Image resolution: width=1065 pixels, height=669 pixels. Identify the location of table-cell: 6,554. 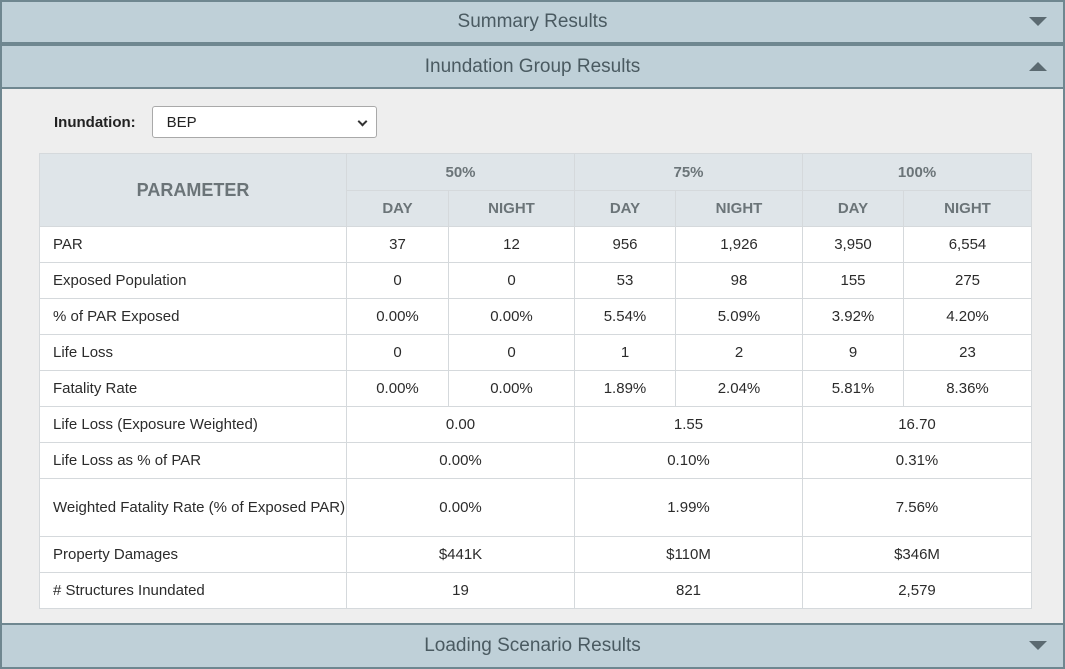
(967, 244).